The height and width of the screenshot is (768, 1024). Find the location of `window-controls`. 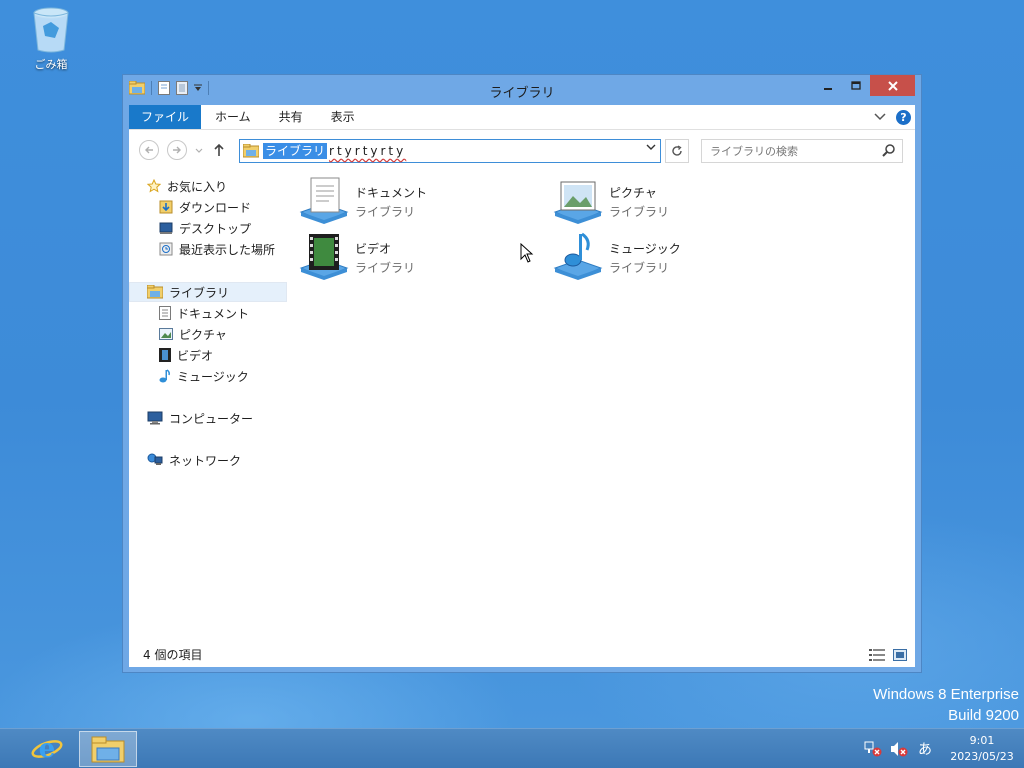

window-controls is located at coordinates (864, 85).